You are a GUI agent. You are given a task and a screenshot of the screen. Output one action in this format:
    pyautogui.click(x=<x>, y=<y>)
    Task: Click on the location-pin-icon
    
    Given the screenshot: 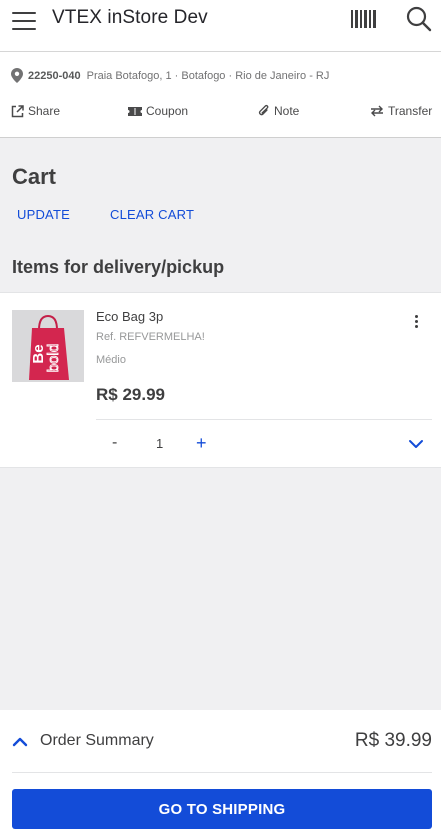 What is the action you would take?
    pyautogui.click(x=17, y=75)
    